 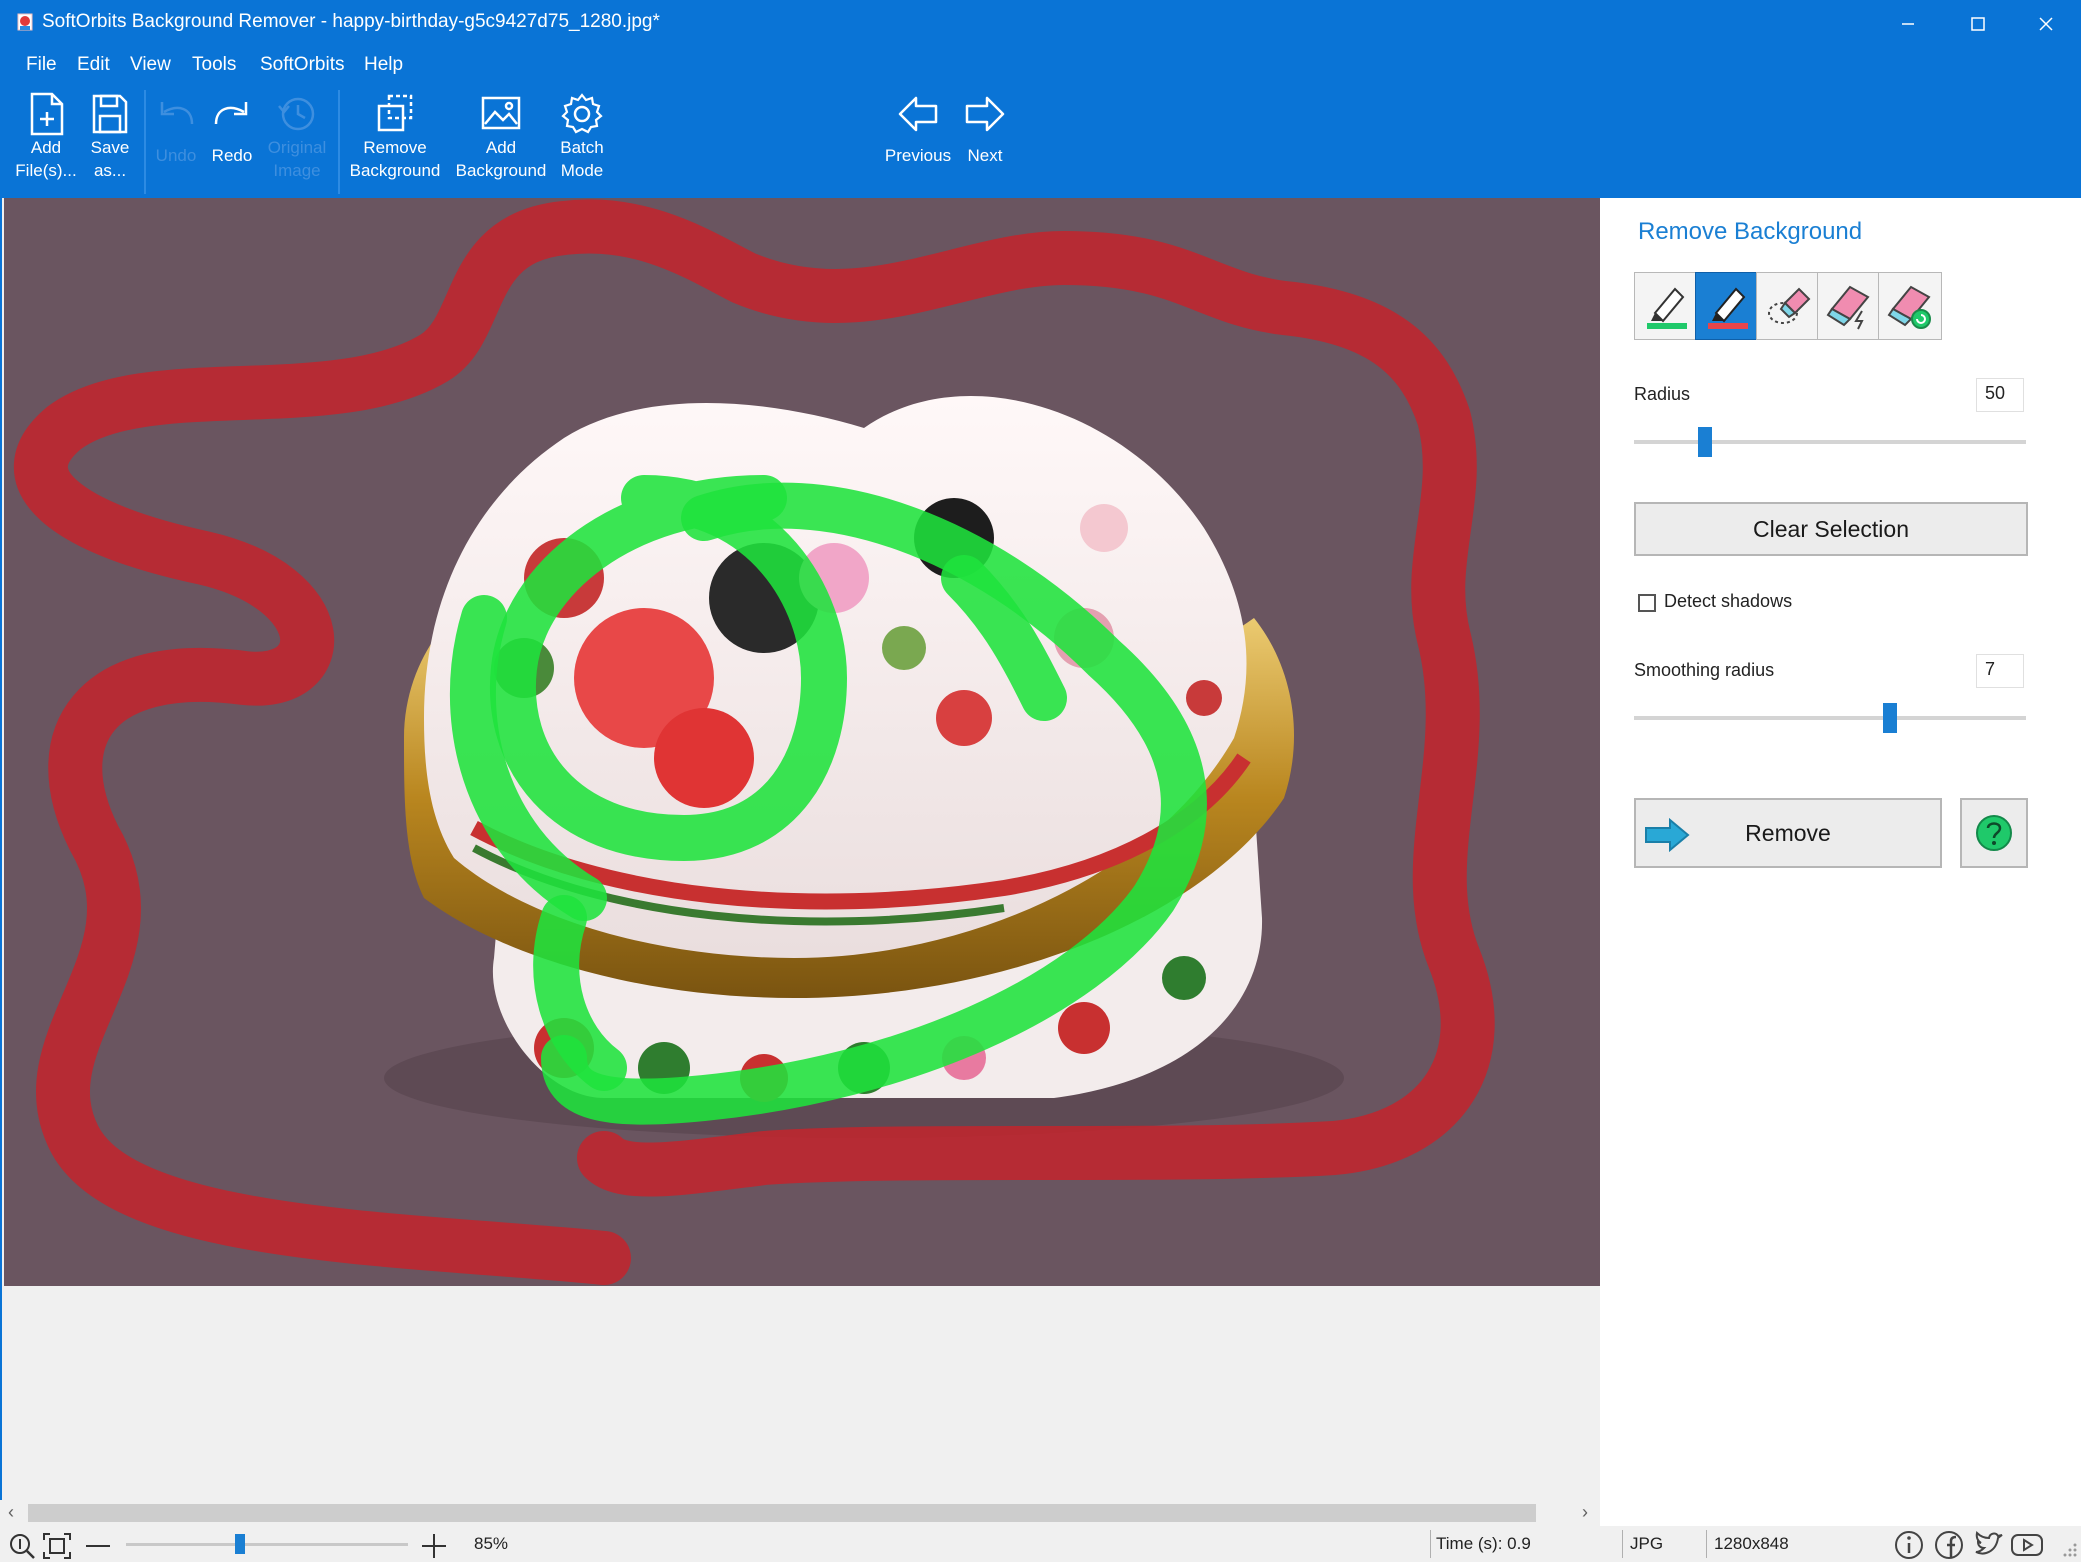 I want to click on menu-view: View, so click(x=150, y=65).